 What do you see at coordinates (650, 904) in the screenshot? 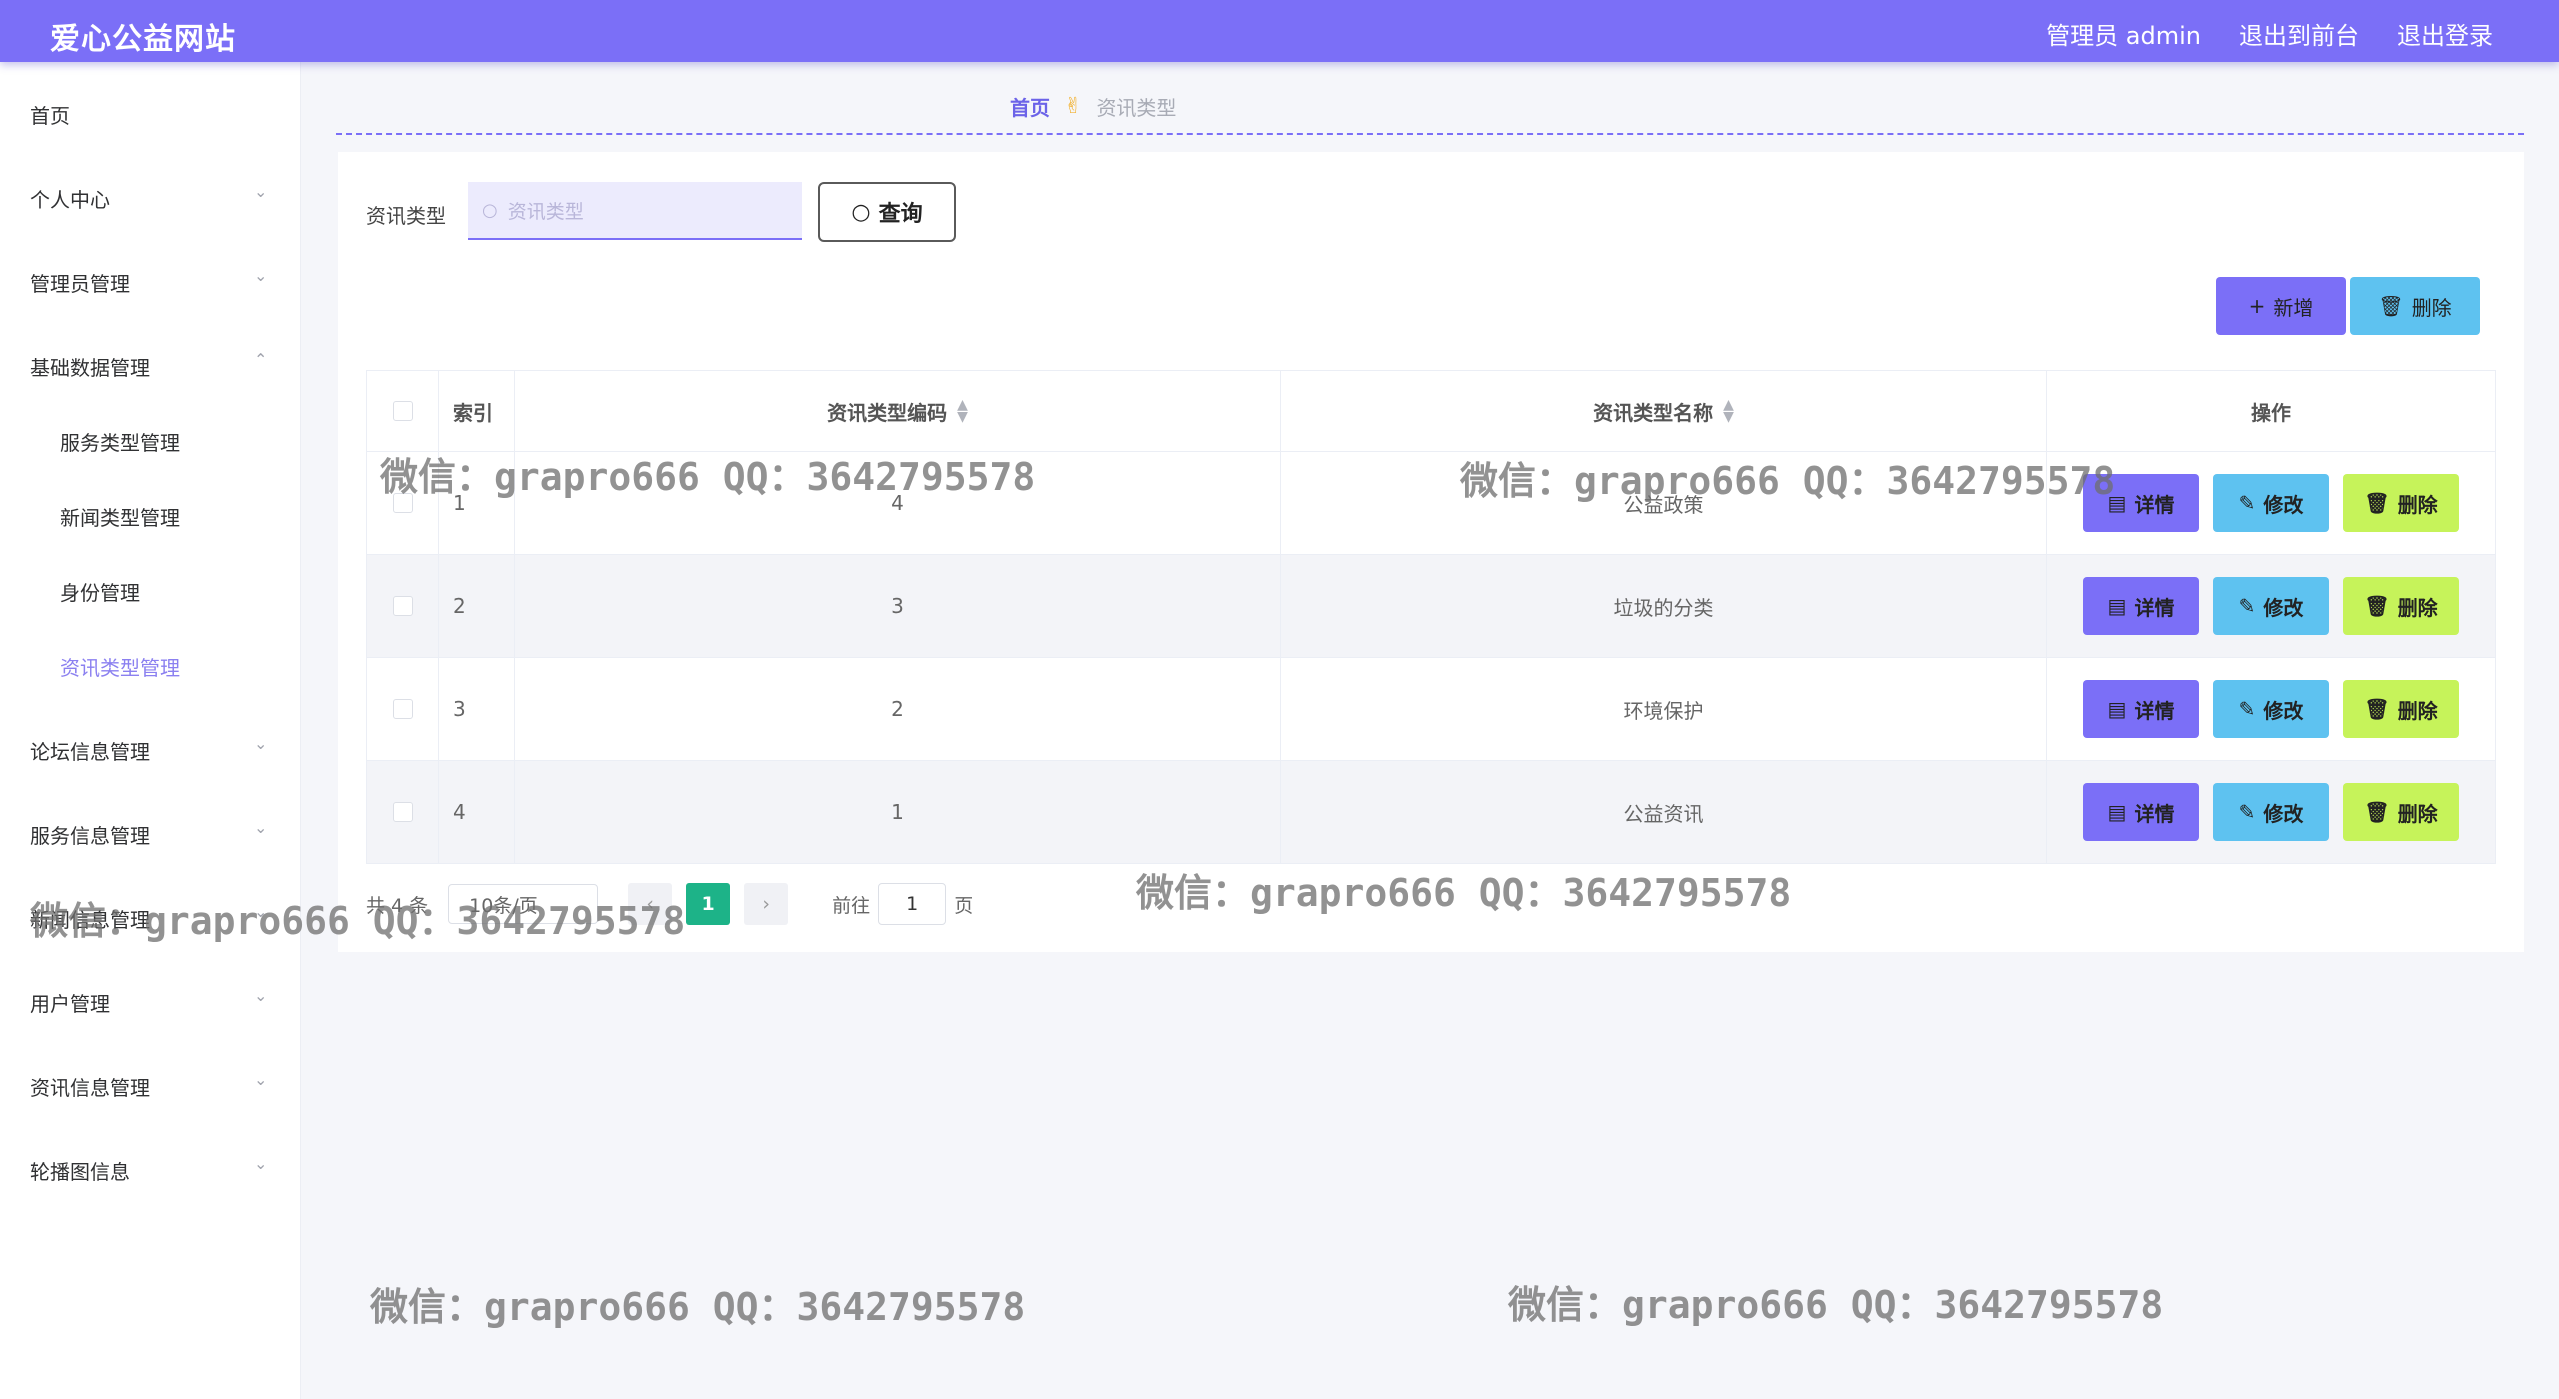
I see `prev-page-button: ‹` at bounding box center [650, 904].